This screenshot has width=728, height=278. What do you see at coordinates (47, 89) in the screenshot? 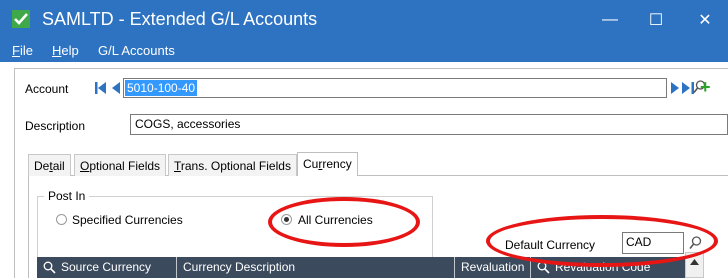
I see `account-label: Account` at bounding box center [47, 89].